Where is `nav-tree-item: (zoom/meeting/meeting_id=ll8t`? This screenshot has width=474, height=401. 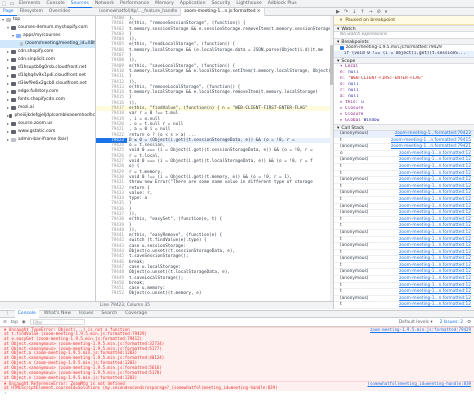
nav-tree-item: (zoom/meeting/meeting_id=ll8t is located at coordinates (47, 44).